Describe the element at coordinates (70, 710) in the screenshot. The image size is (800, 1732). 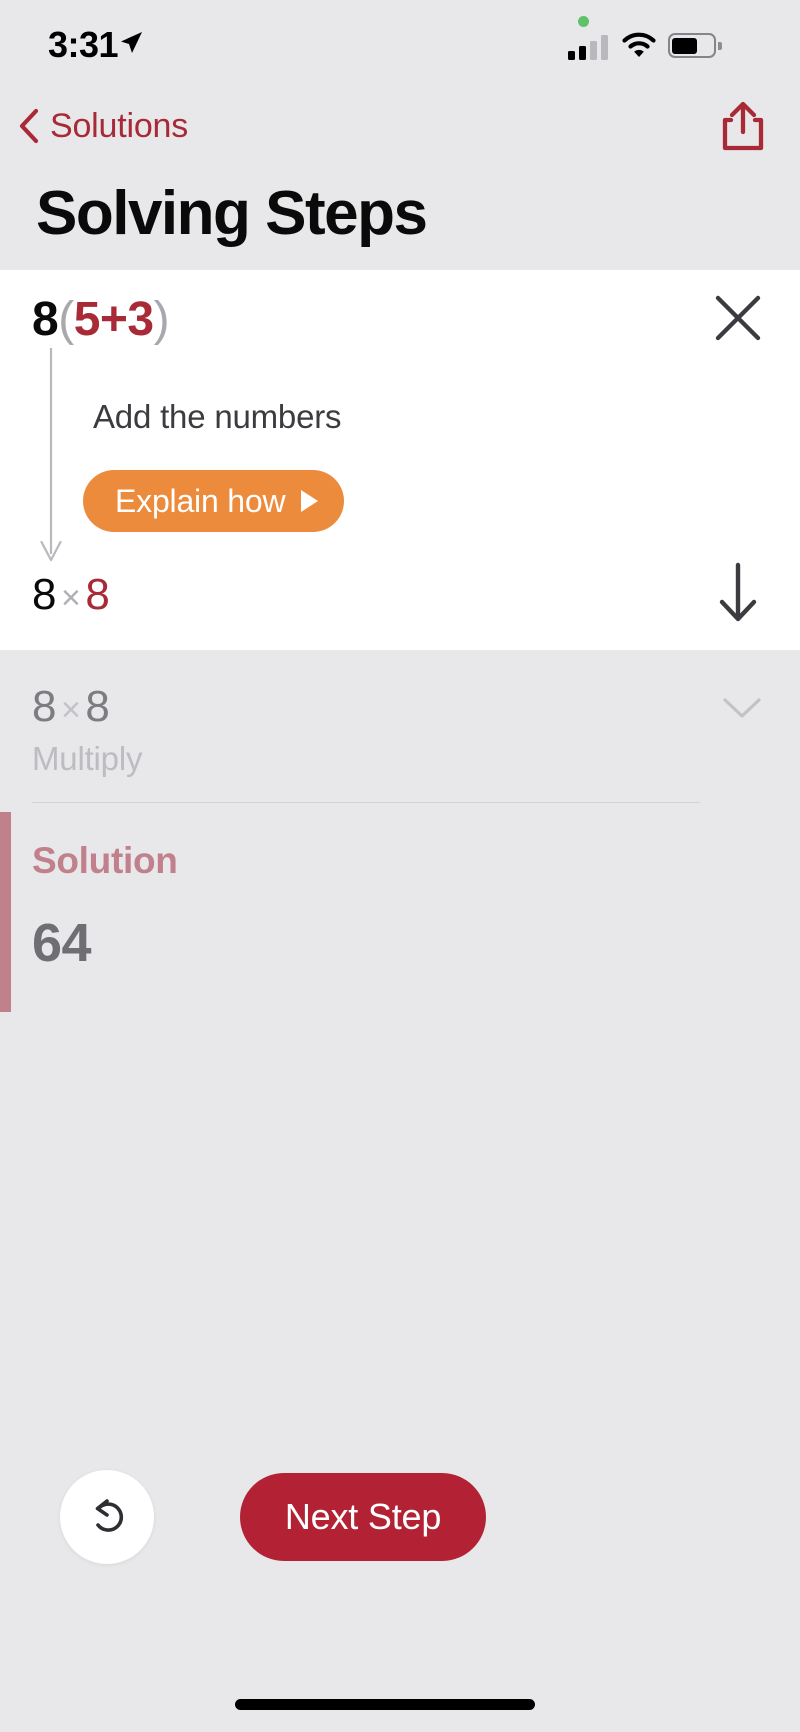
I see `pending-operator: ×` at that location.